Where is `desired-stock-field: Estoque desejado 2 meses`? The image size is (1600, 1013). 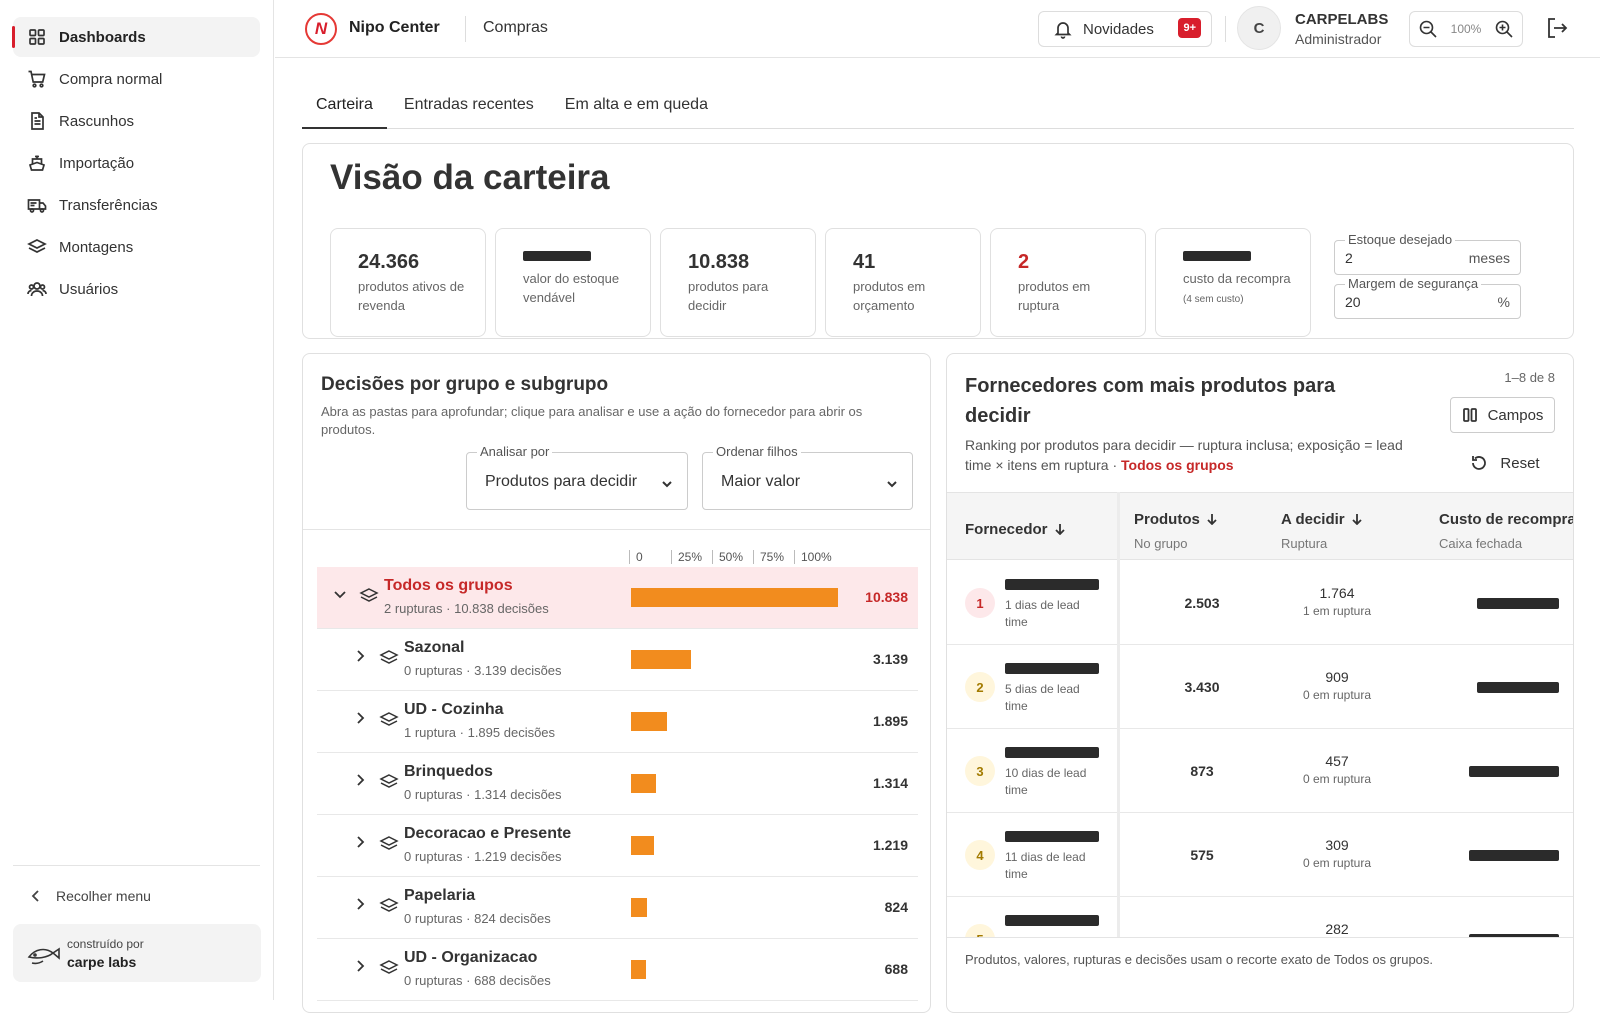 desired-stock-field: Estoque desejado 2 meses is located at coordinates (1427, 253).